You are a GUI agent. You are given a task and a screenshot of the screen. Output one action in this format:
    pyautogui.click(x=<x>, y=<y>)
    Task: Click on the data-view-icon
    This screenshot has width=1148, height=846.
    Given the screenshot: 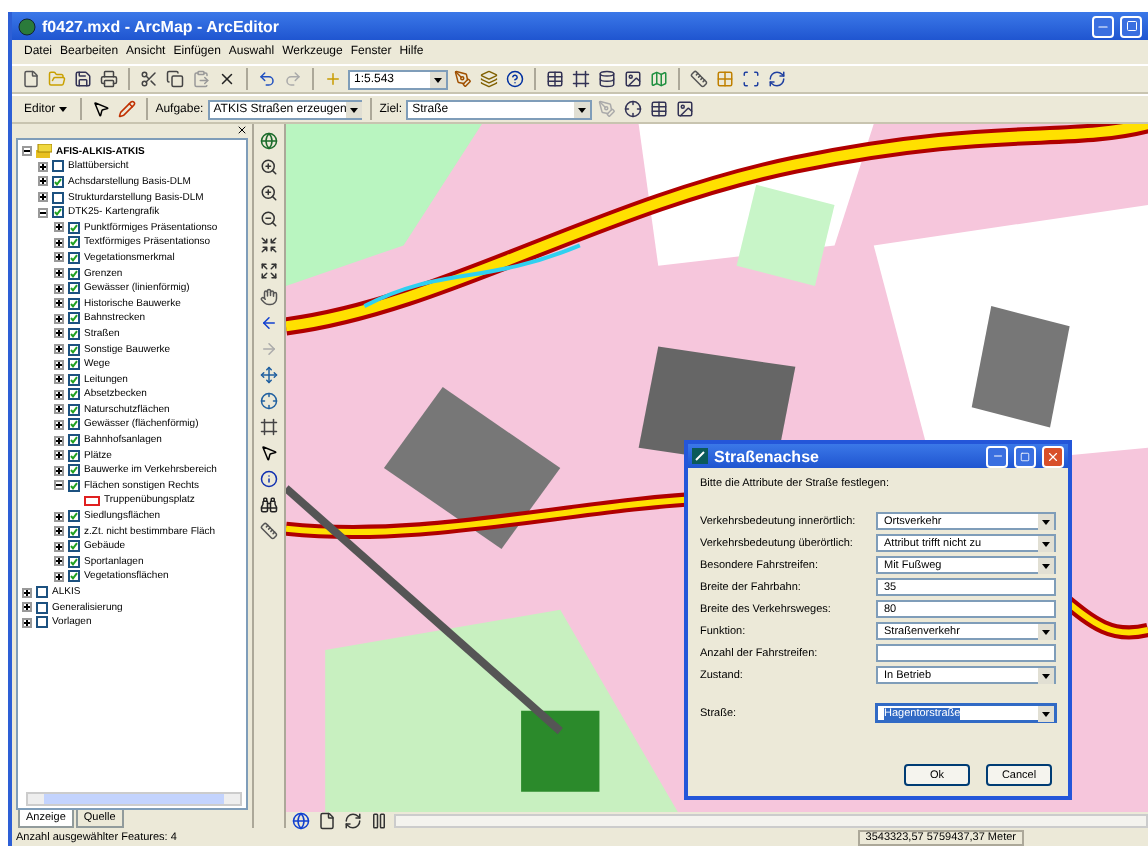 What is the action you would take?
    pyautogui.click(x=301, y=820)
    